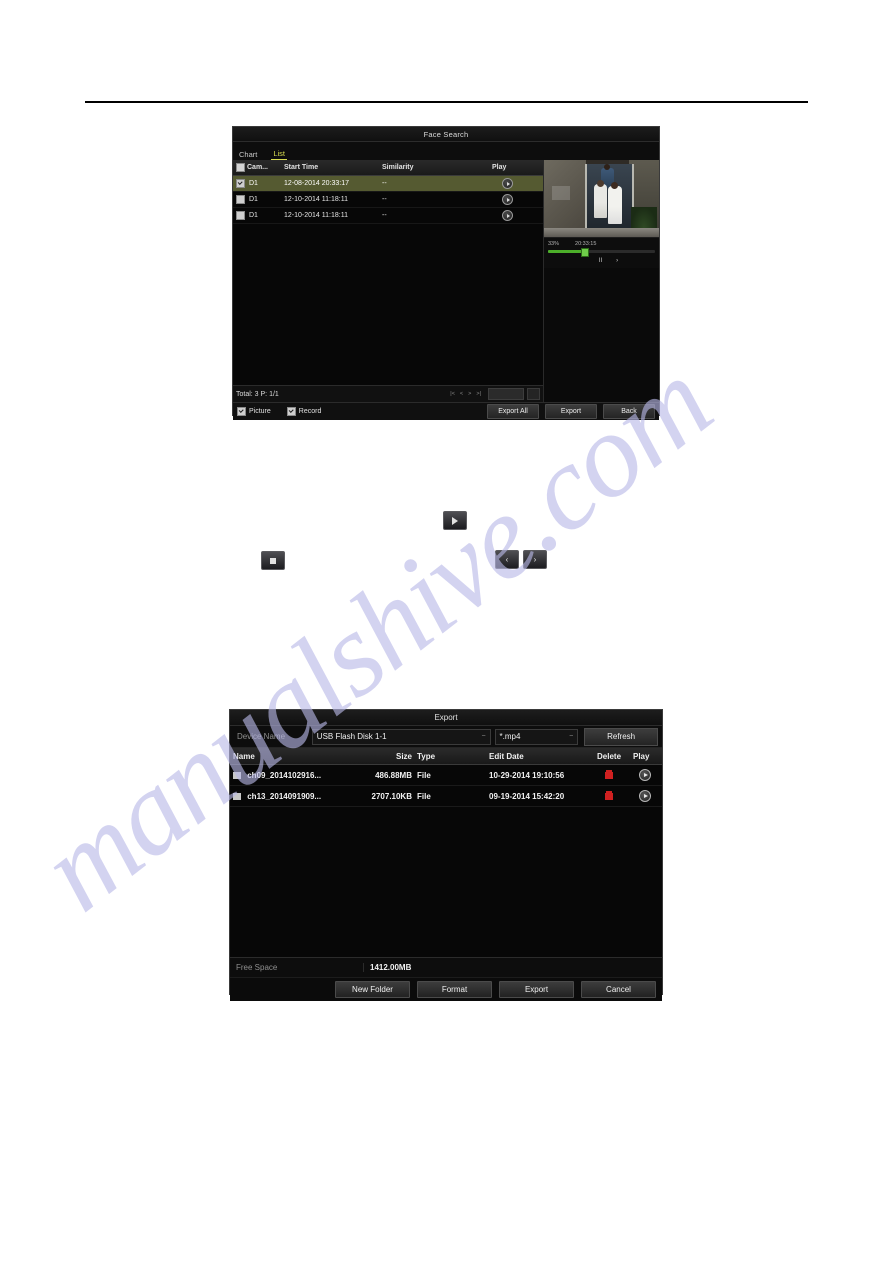 The image size is (893, 1263). I want to click on prev-icon-button: ‹, so click(507, 559).